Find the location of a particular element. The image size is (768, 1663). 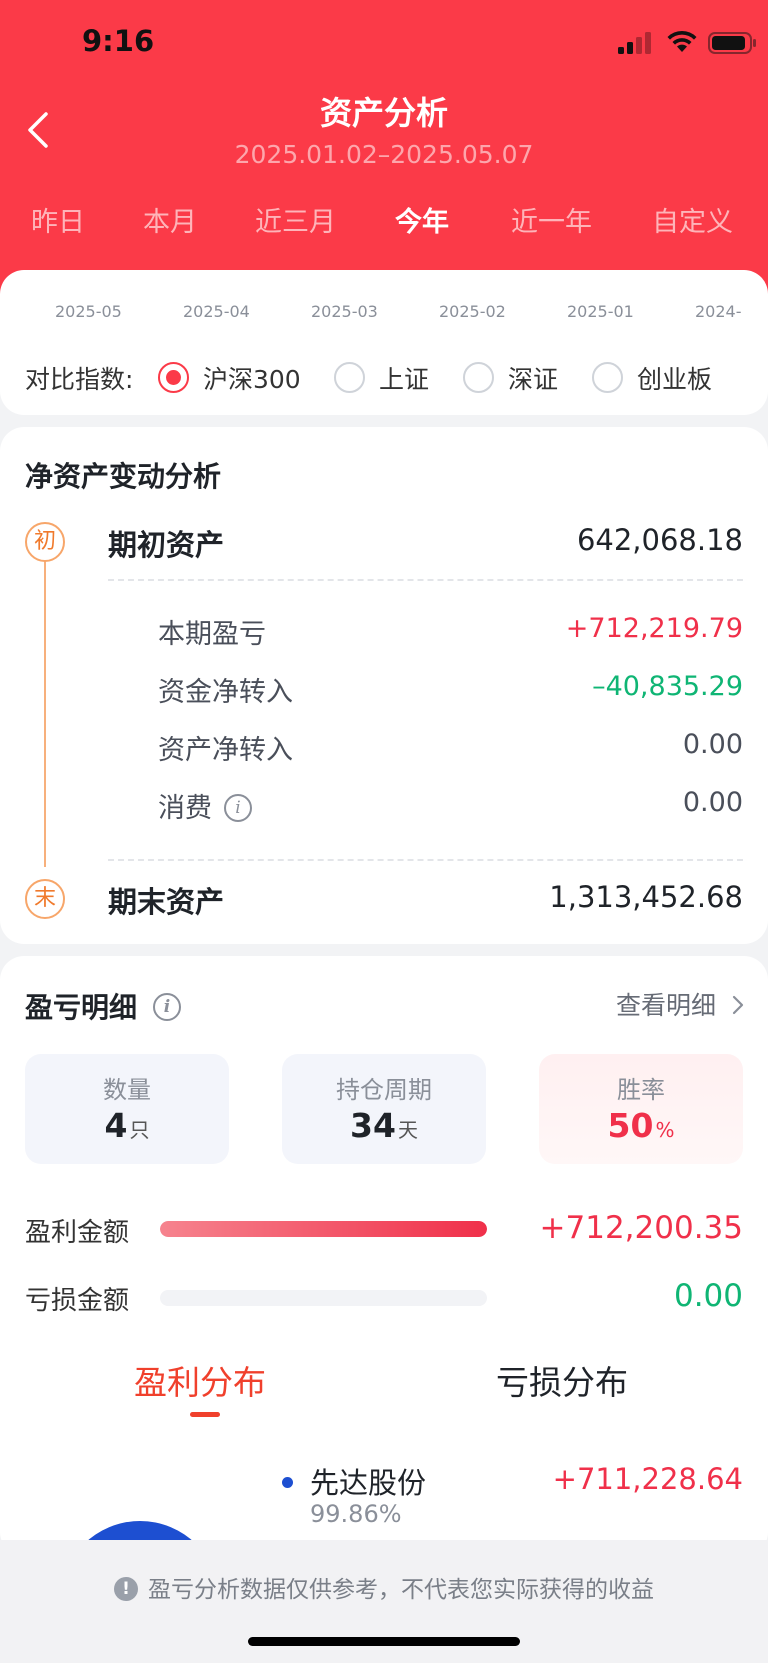

stat-holding-period-value-row: 34 天 is located at coordinates (384, 1125).